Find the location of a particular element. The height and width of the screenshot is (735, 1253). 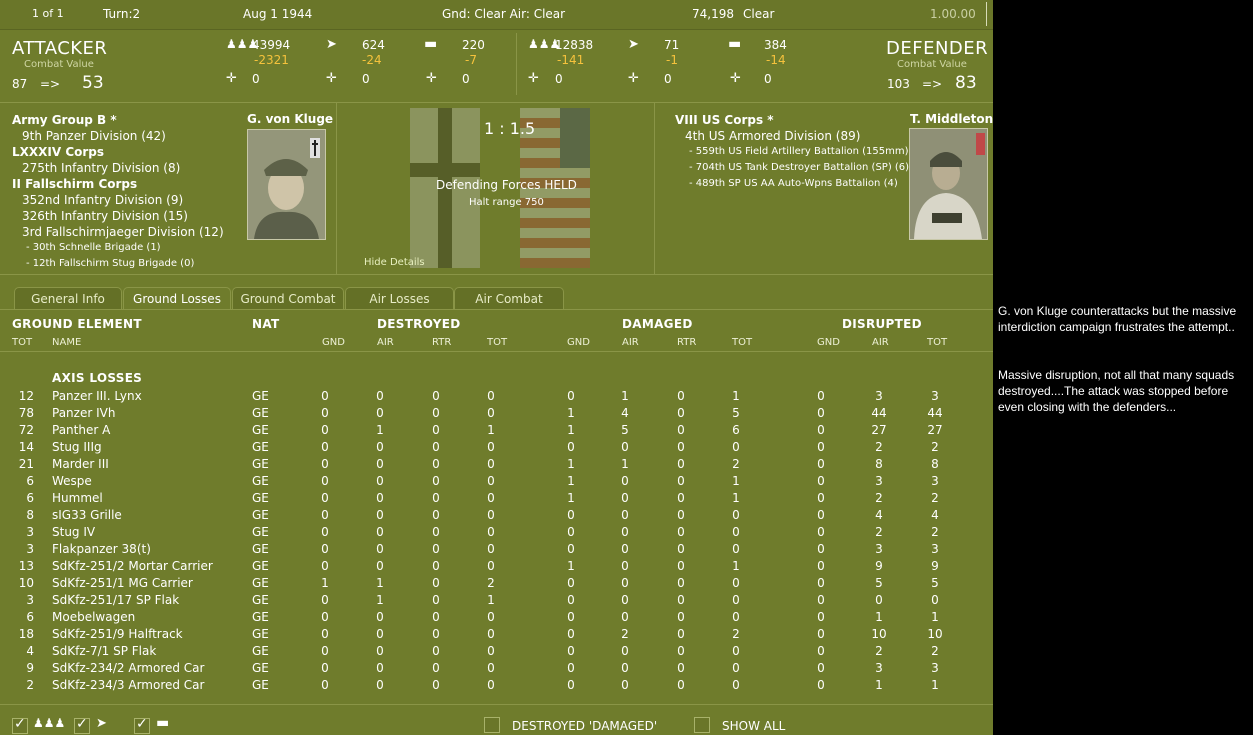

table-row: 8 sIG33 Grille GE 0 0 0 0 0 0 0 0 0 4 4 is located at coordinates (496, 516).